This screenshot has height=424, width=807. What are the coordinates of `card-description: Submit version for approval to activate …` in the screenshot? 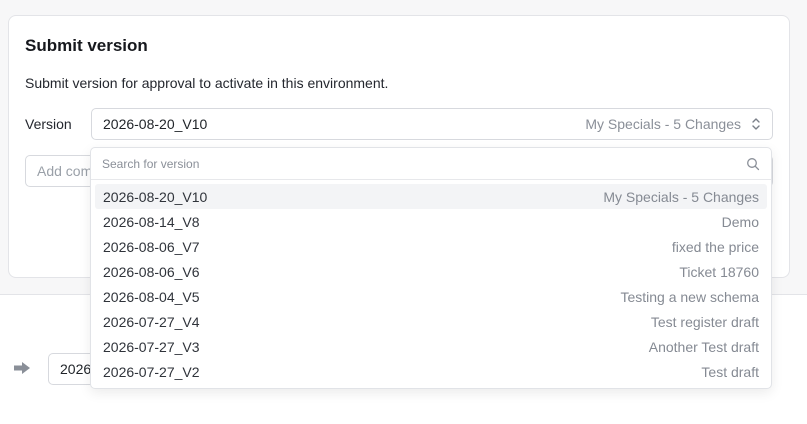 It's located at (207, 83).